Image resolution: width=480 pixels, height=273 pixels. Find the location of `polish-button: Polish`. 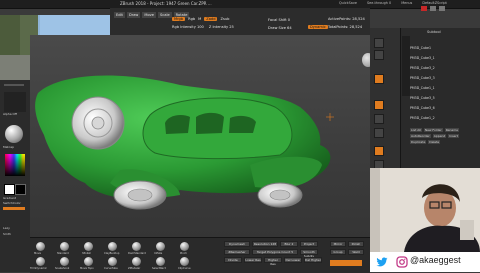

polish-button: Polish is located at coordinates (356, 244).